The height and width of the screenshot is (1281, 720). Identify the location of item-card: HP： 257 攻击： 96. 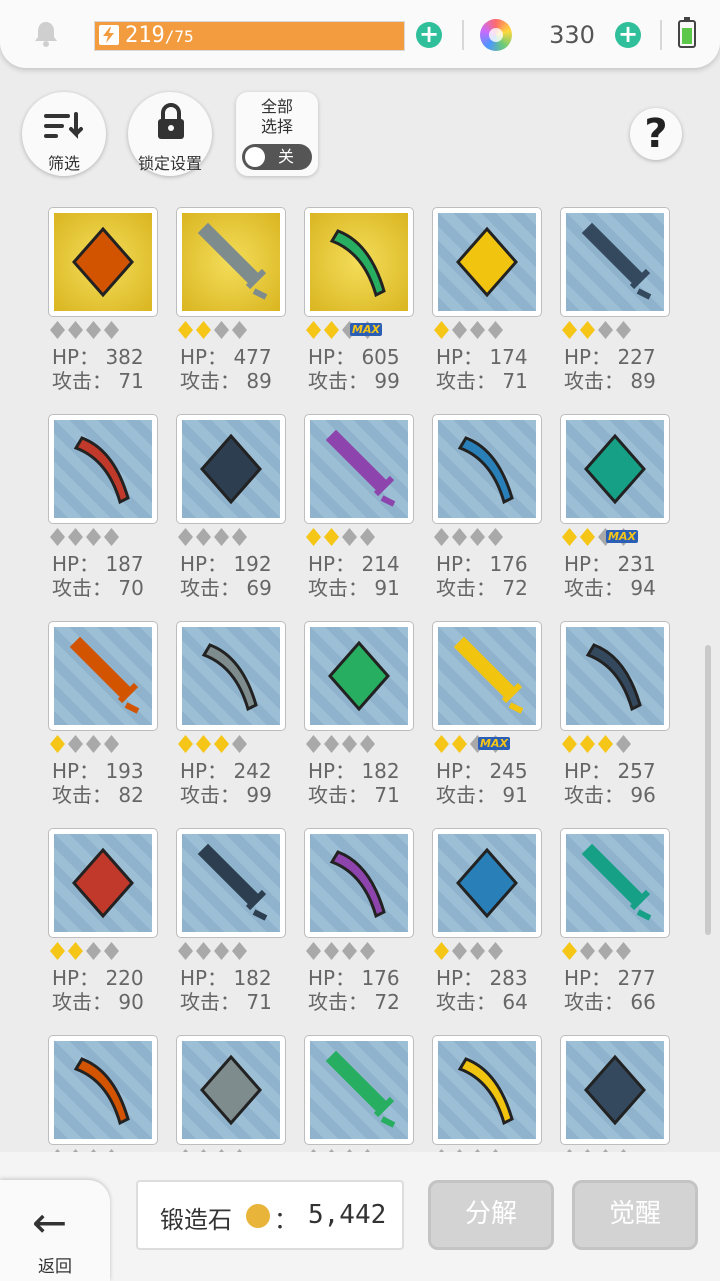
(625, 721).